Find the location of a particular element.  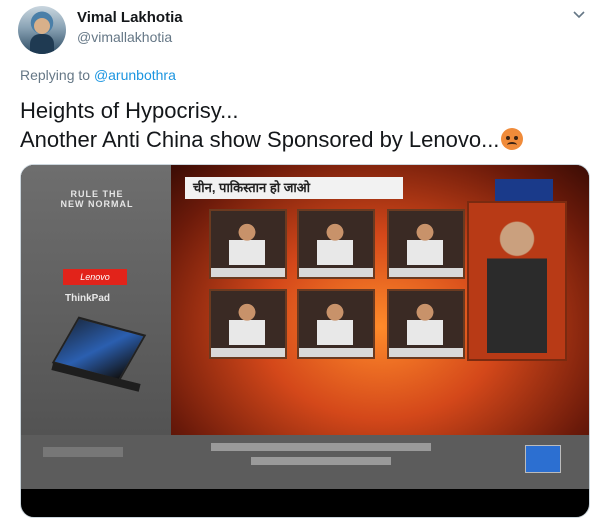

avatar-face is located at coordinates (42, 26).